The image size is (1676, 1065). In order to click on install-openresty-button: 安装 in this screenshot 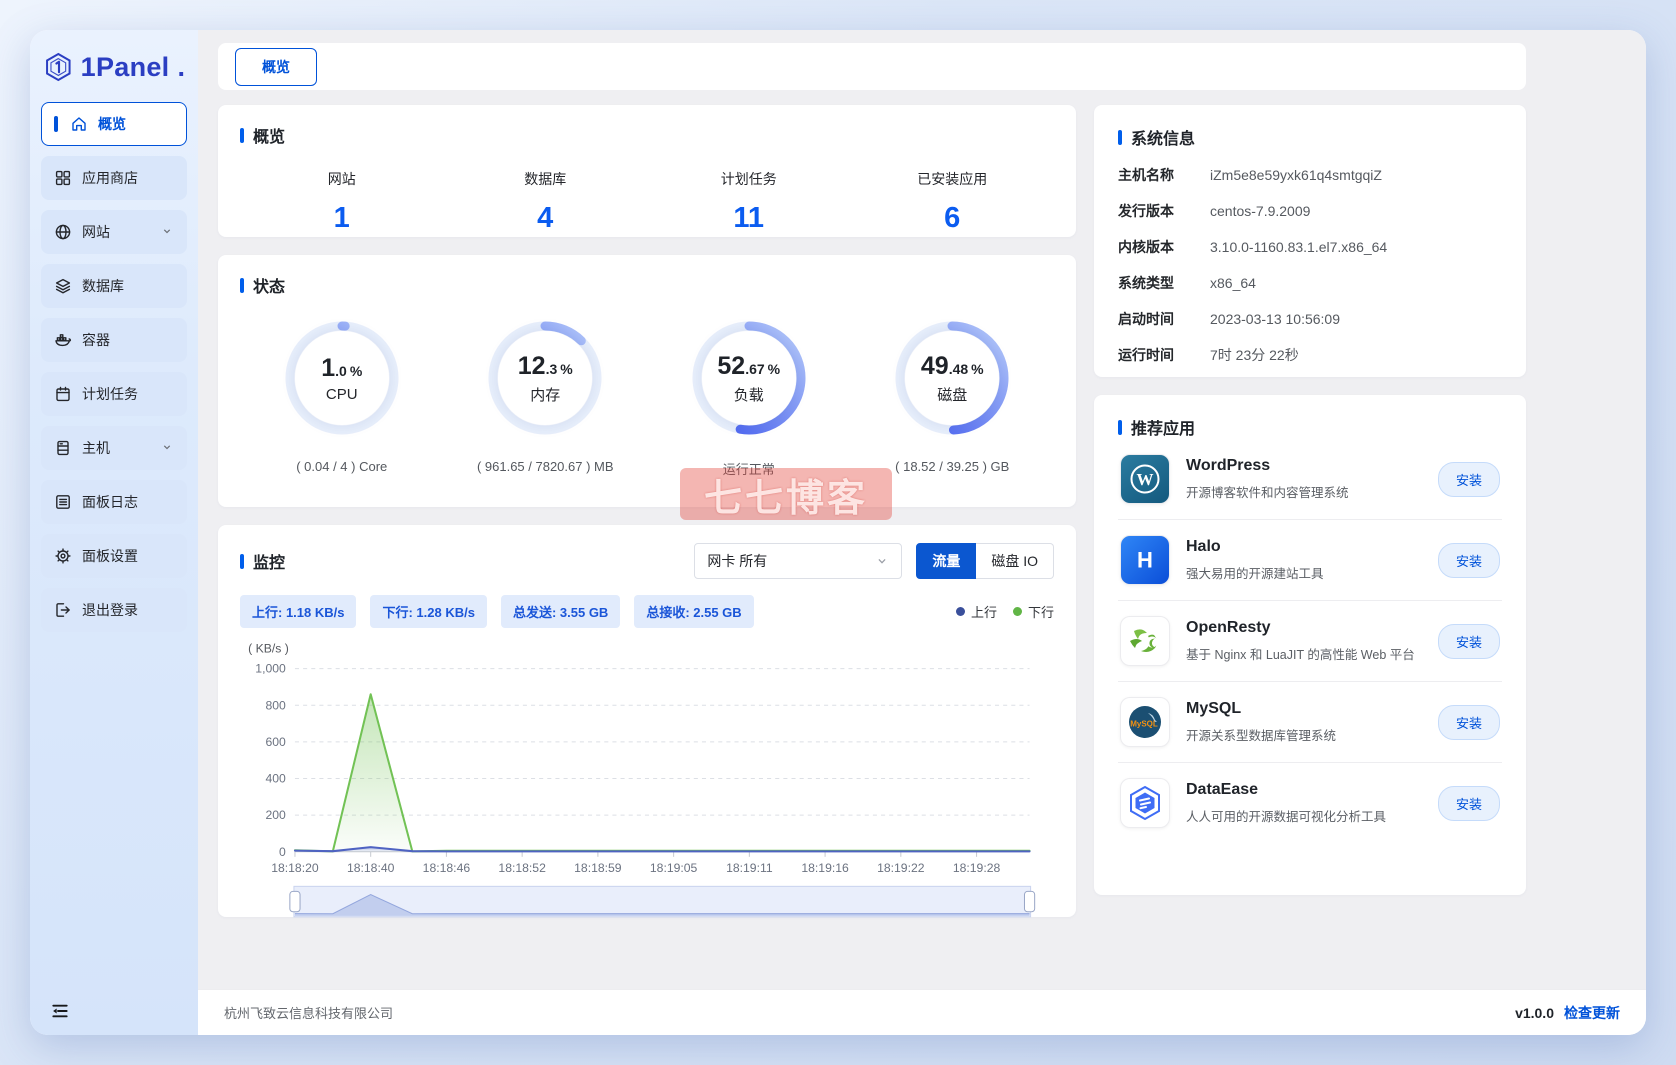, I will do `click(1468, 641)`.